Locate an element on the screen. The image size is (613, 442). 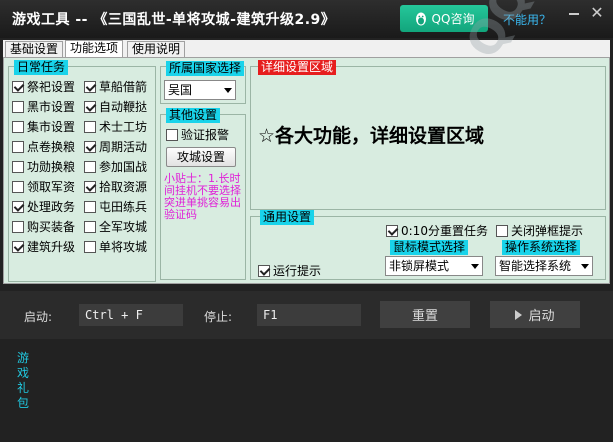
daily-task-checkbox: 拾取资源 is located at coordinates (115, 186).